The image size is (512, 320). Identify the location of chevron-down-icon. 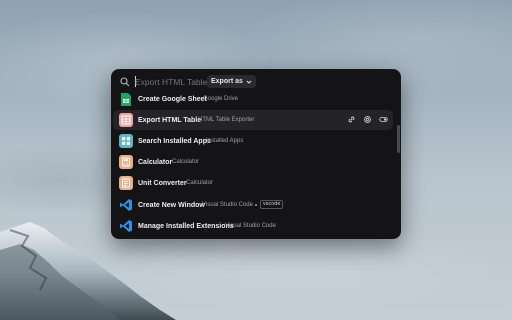
(249, 82).